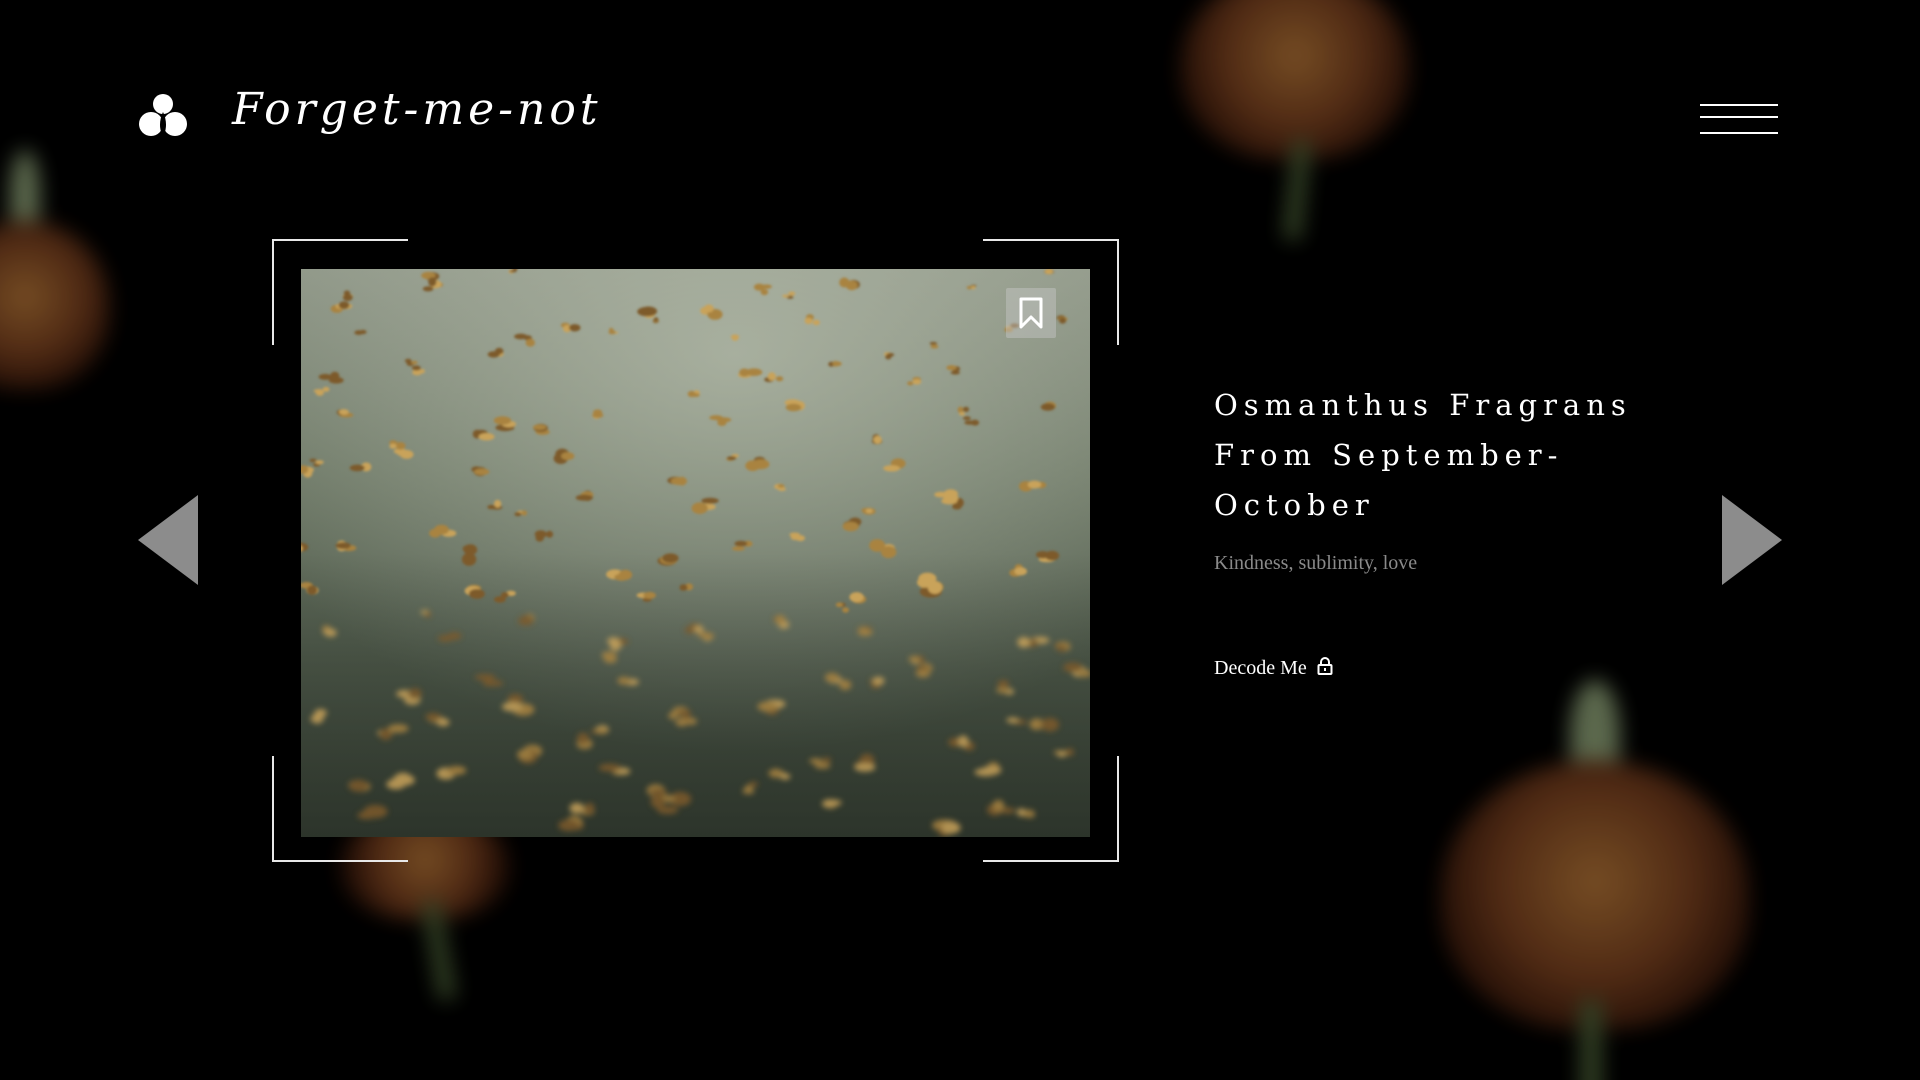 This screenshot has width=1920, height=1080. Describe the element at coordinates (1739, 120) in the screenshot. I see `hamburger-menu-icon` at that location.